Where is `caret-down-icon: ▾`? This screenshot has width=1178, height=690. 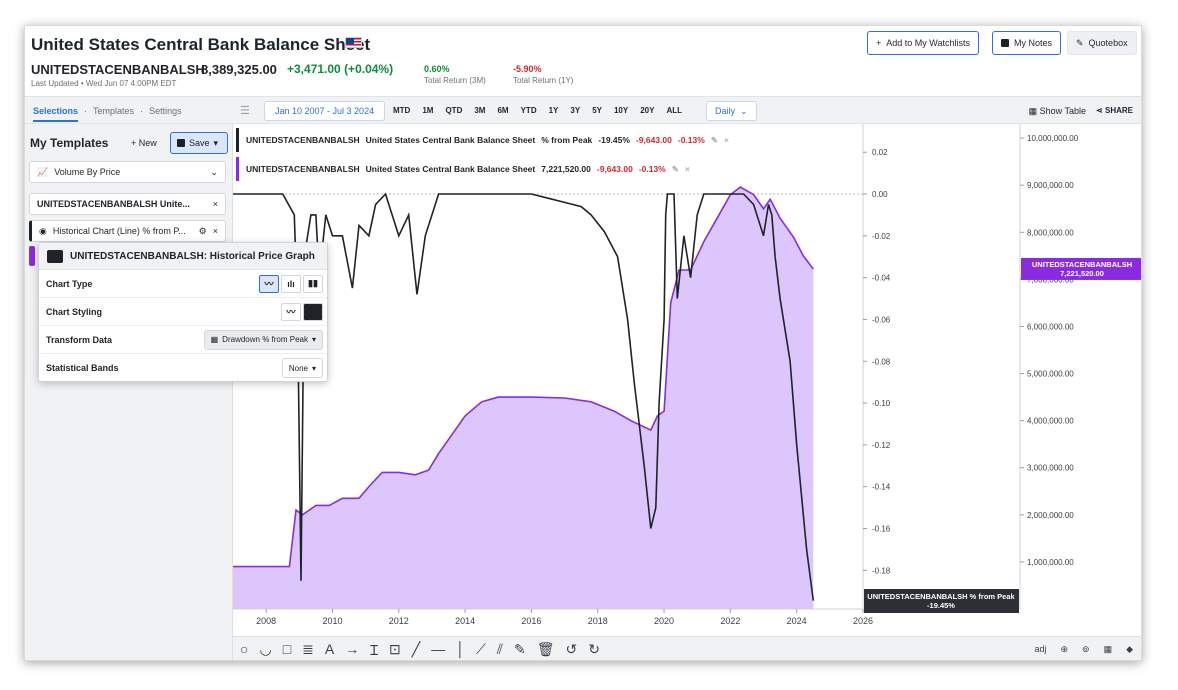
caret-down-icon: ▾ is located at coordinates (313, 368).